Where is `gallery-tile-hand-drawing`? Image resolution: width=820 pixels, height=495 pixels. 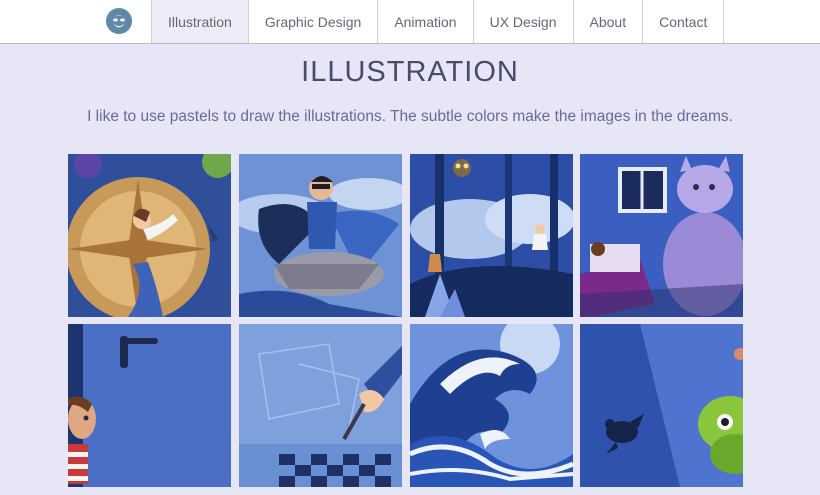
gallery-tile-hand-drawing is located at coordinates (320, 405).